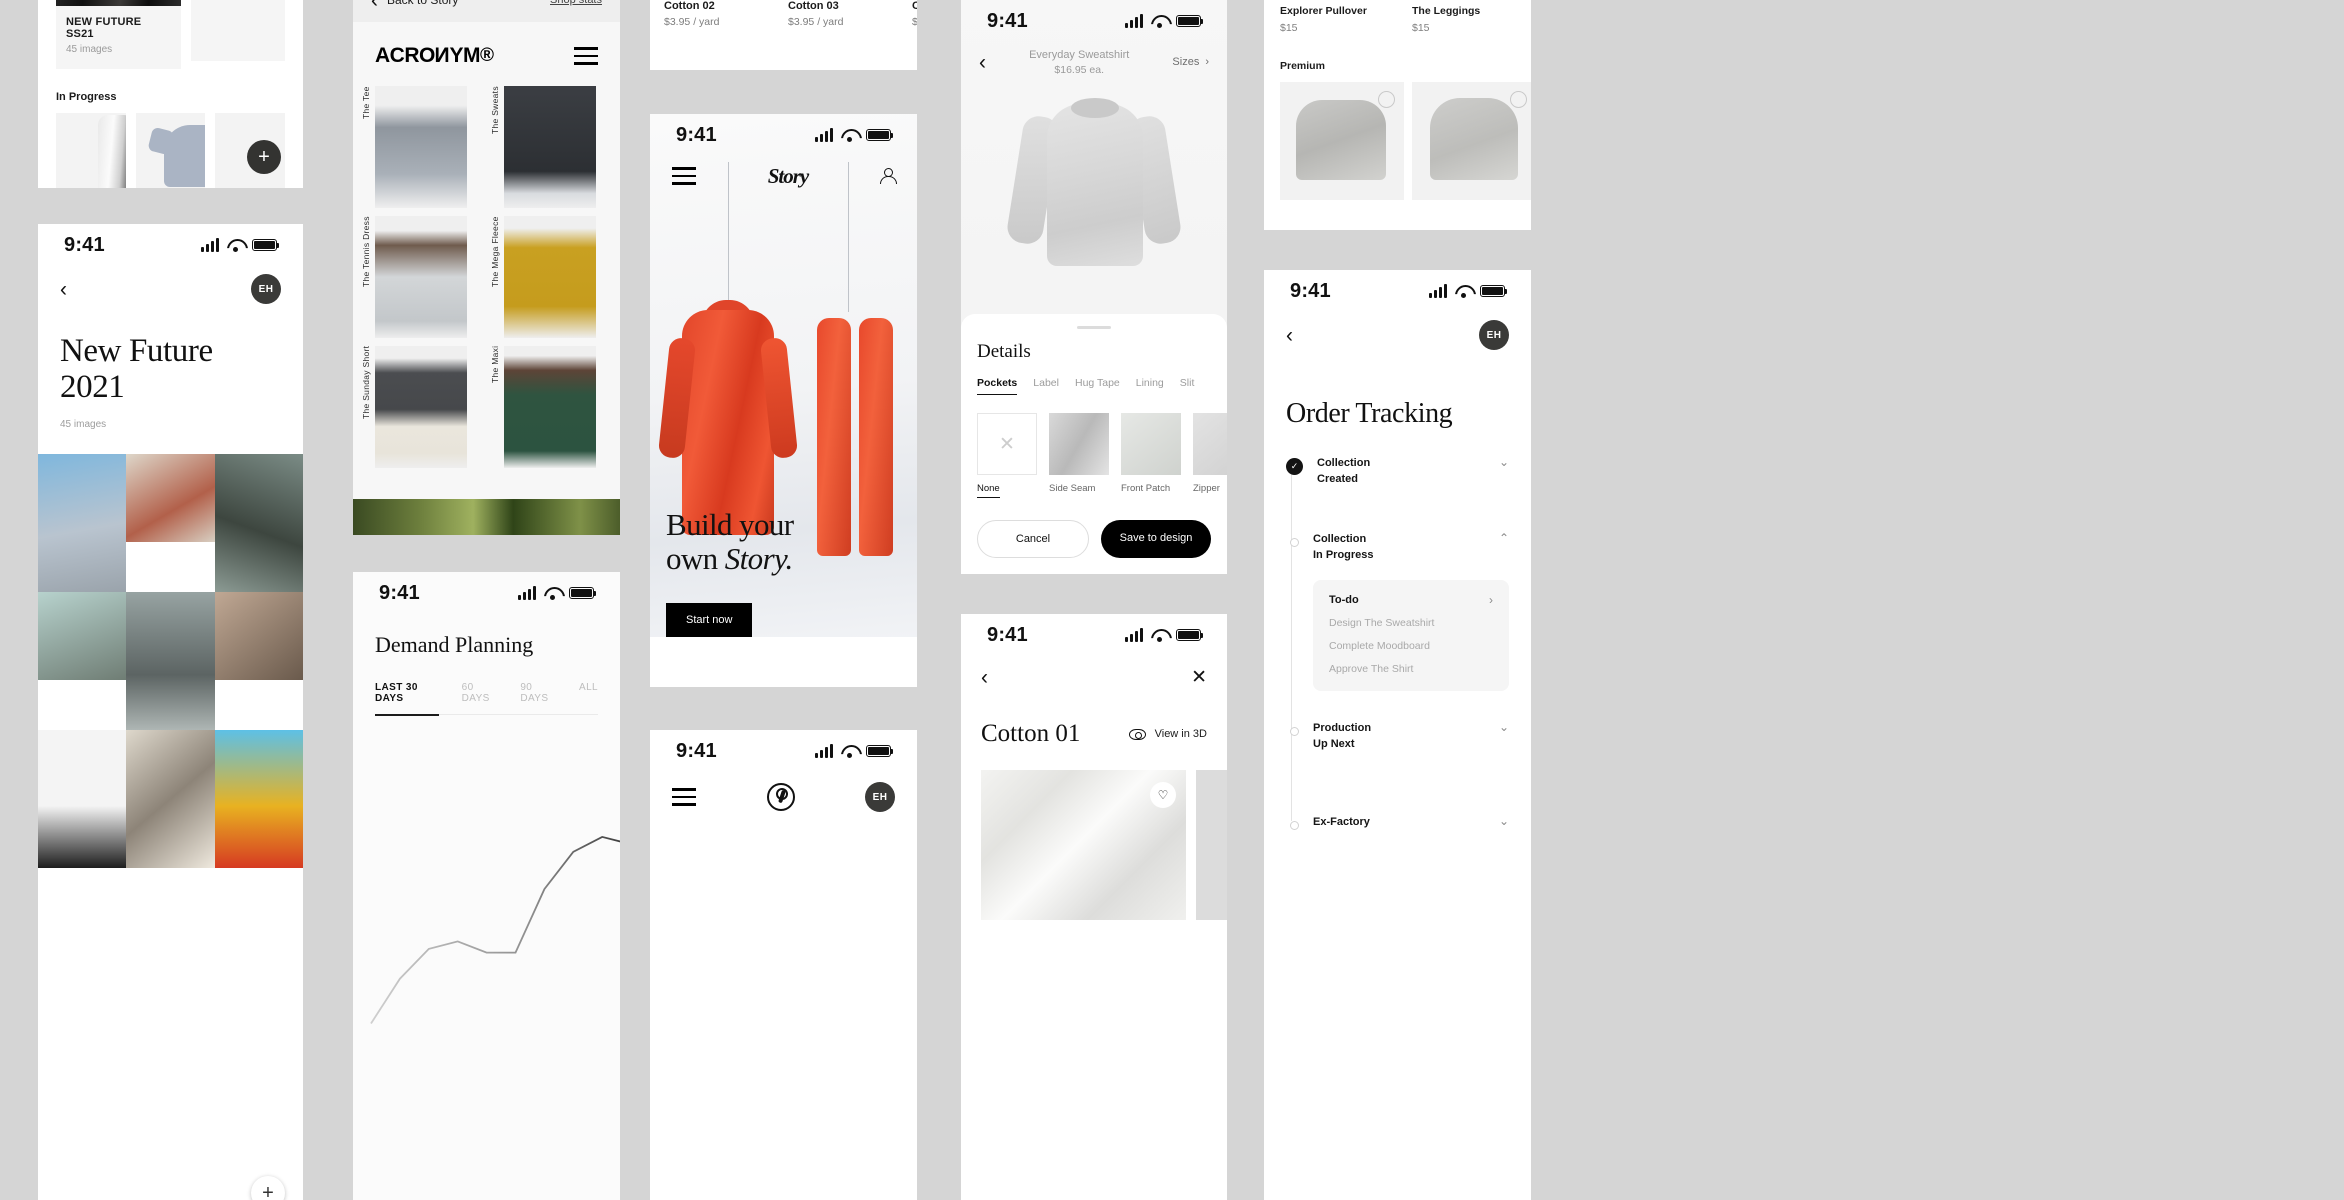  What do you see at coordinates (104, 28) in the screenshot?
I see `board-title: NEW FUTURE SS21` at bounding box center [104, 28].